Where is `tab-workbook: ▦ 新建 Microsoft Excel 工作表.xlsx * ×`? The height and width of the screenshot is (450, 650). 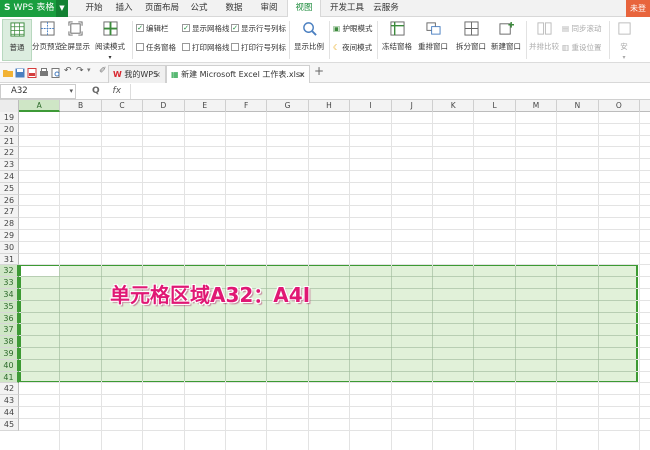
tab-workbook: ▦ 新建 Microsoft Excel 工作表.xlsx * × is located at coordinates (238, 80).